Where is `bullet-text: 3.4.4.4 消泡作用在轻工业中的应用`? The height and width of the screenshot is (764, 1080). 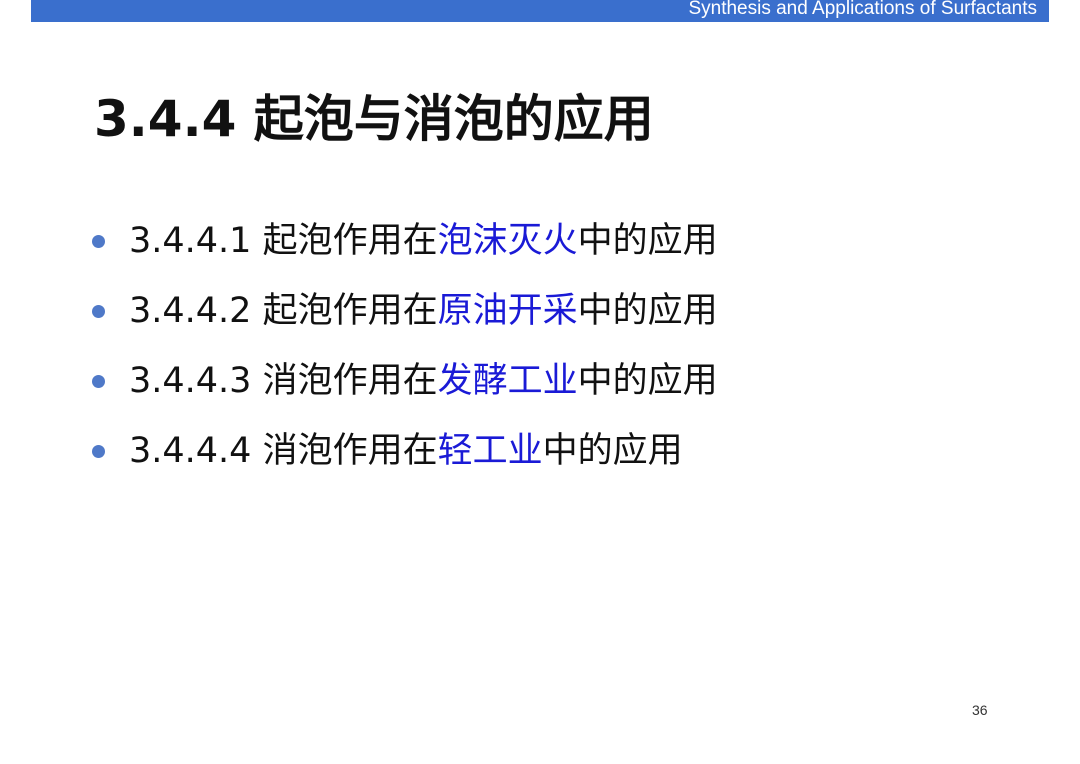
bullet-text: 3.4.4.4 消泡作用在轻工业中的应用 is located at coordinates (406, 451).